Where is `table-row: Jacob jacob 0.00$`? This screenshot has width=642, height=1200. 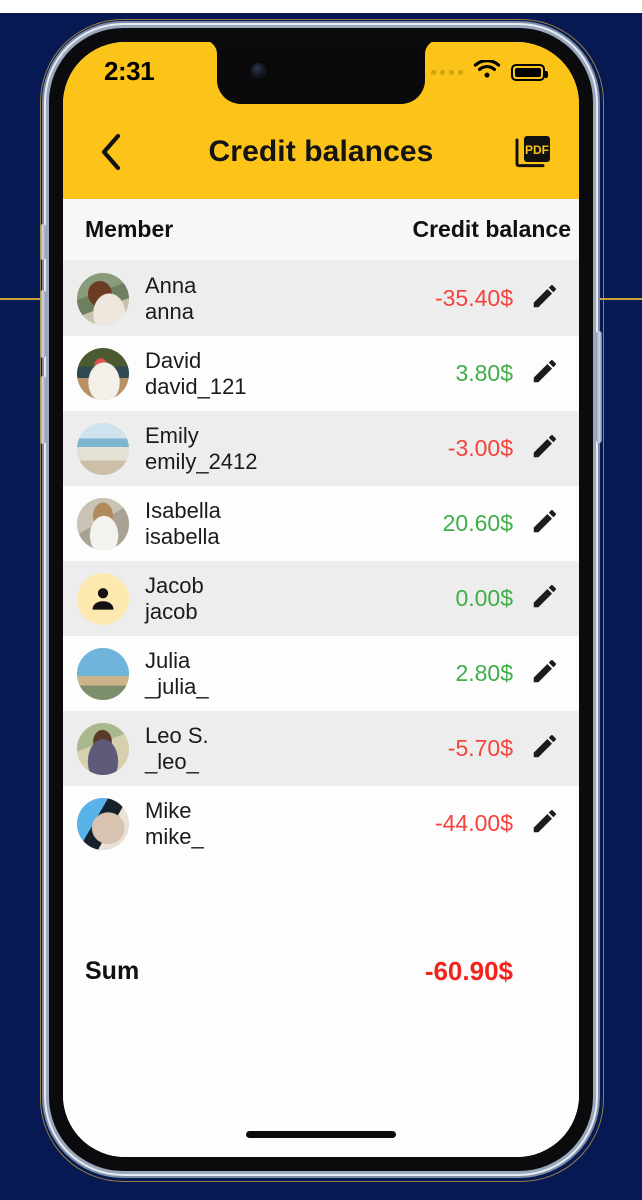
table-row: Jacob jacob 0.00$ is located at coordinates (321, 598).